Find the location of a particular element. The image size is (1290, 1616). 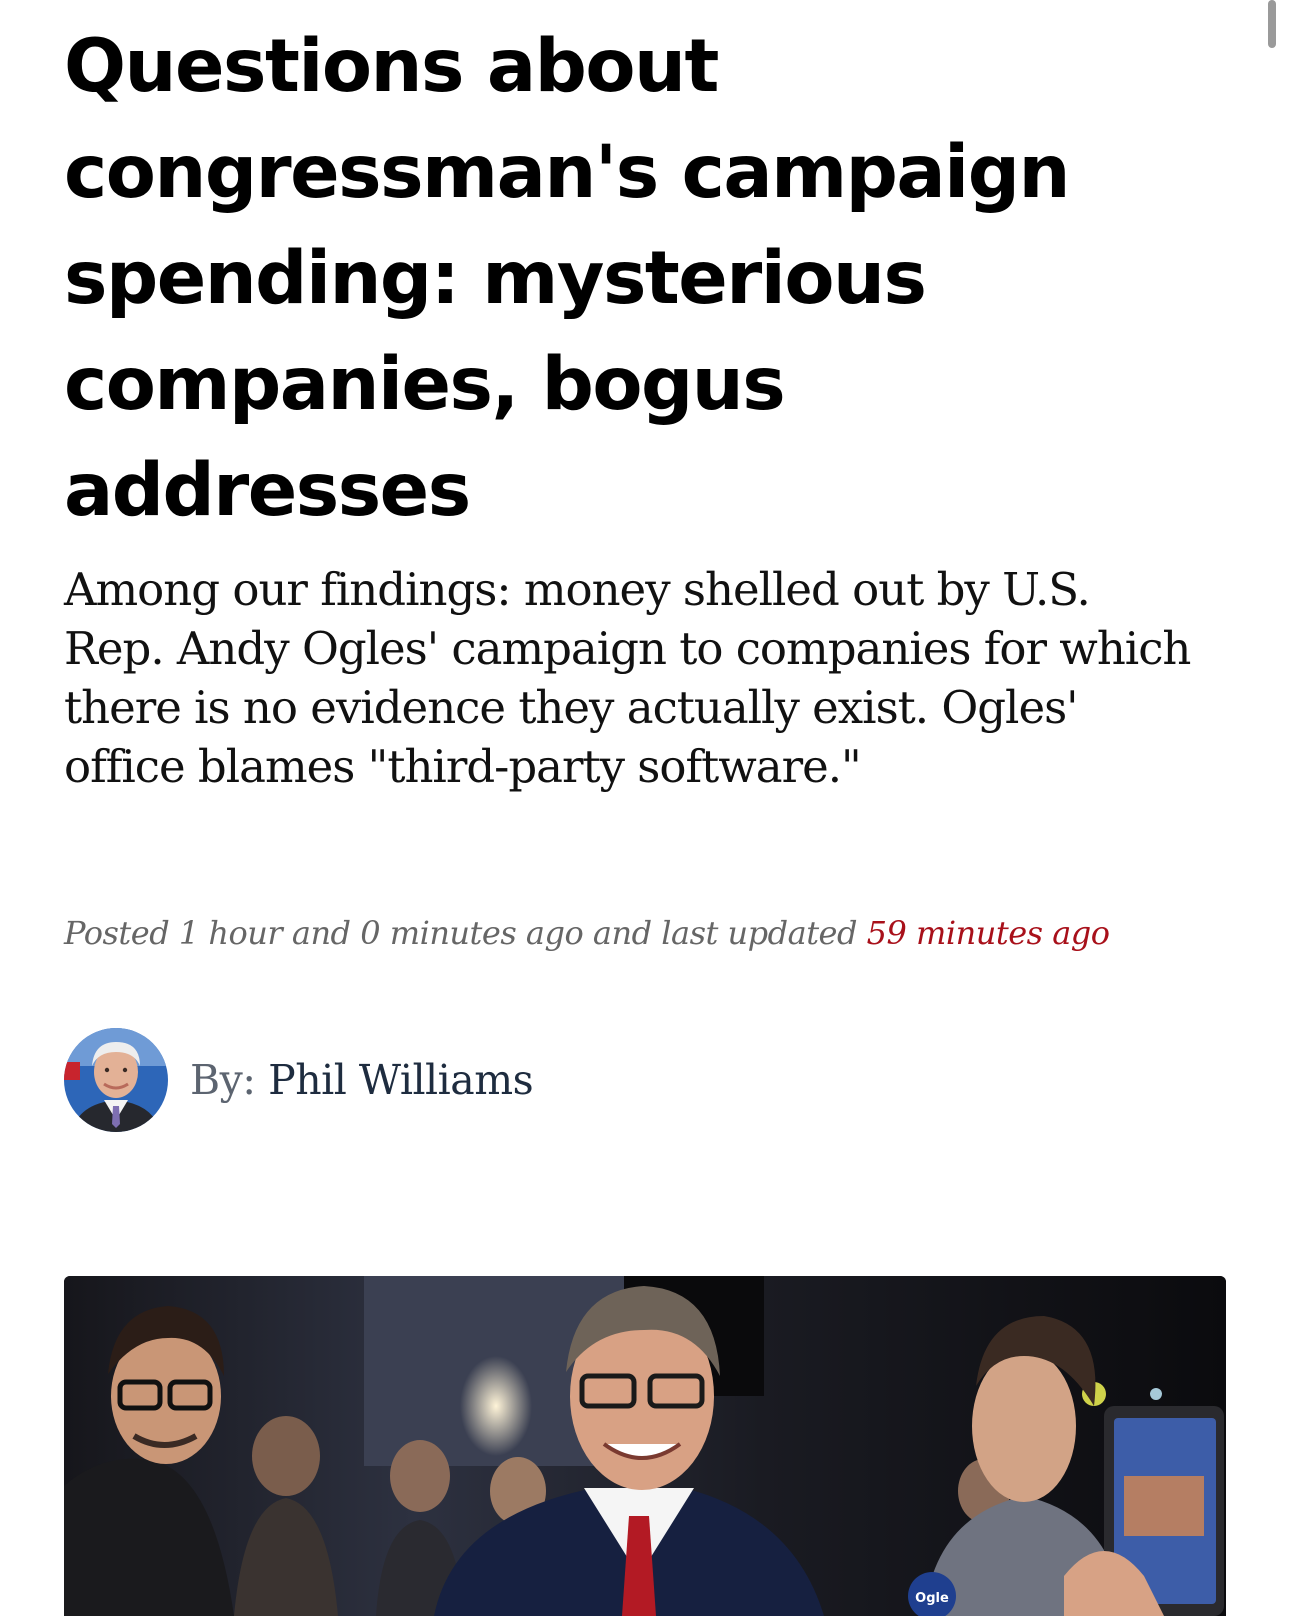

author-photo-icon is located at coordinates (116, 1080).